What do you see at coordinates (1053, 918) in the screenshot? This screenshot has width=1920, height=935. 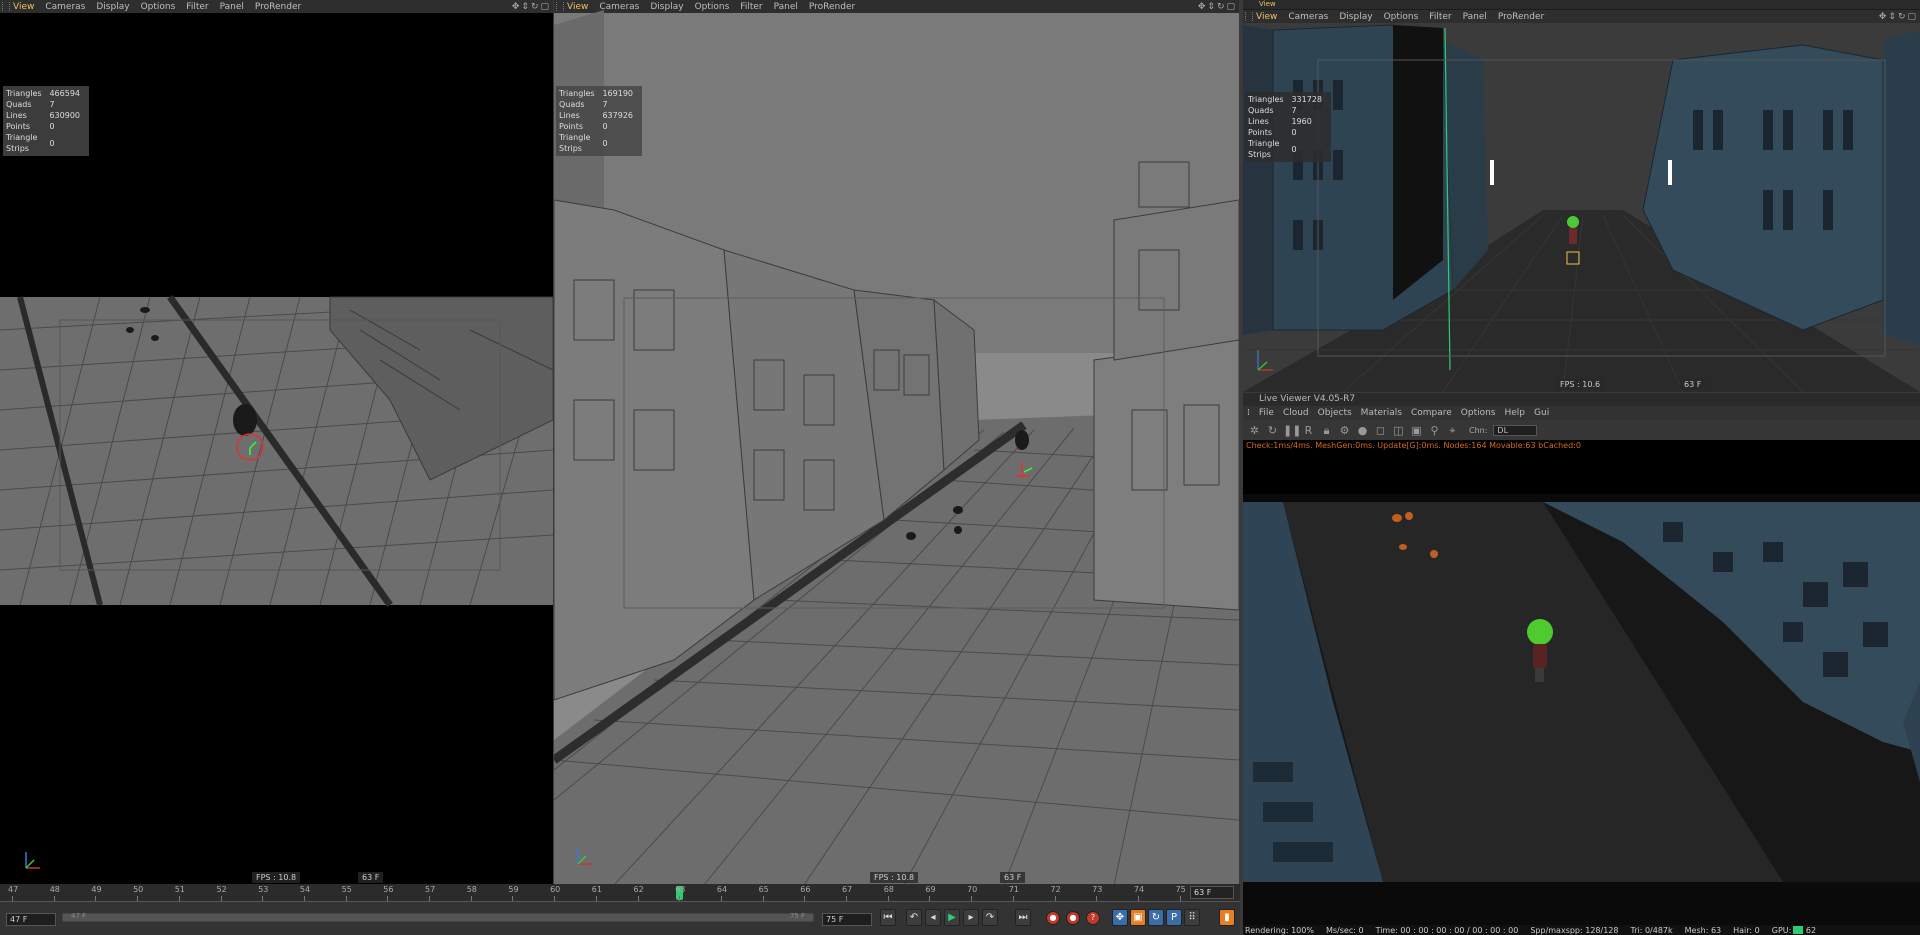 I see `record-active-button: ●` at bounding box center [1053, 918].